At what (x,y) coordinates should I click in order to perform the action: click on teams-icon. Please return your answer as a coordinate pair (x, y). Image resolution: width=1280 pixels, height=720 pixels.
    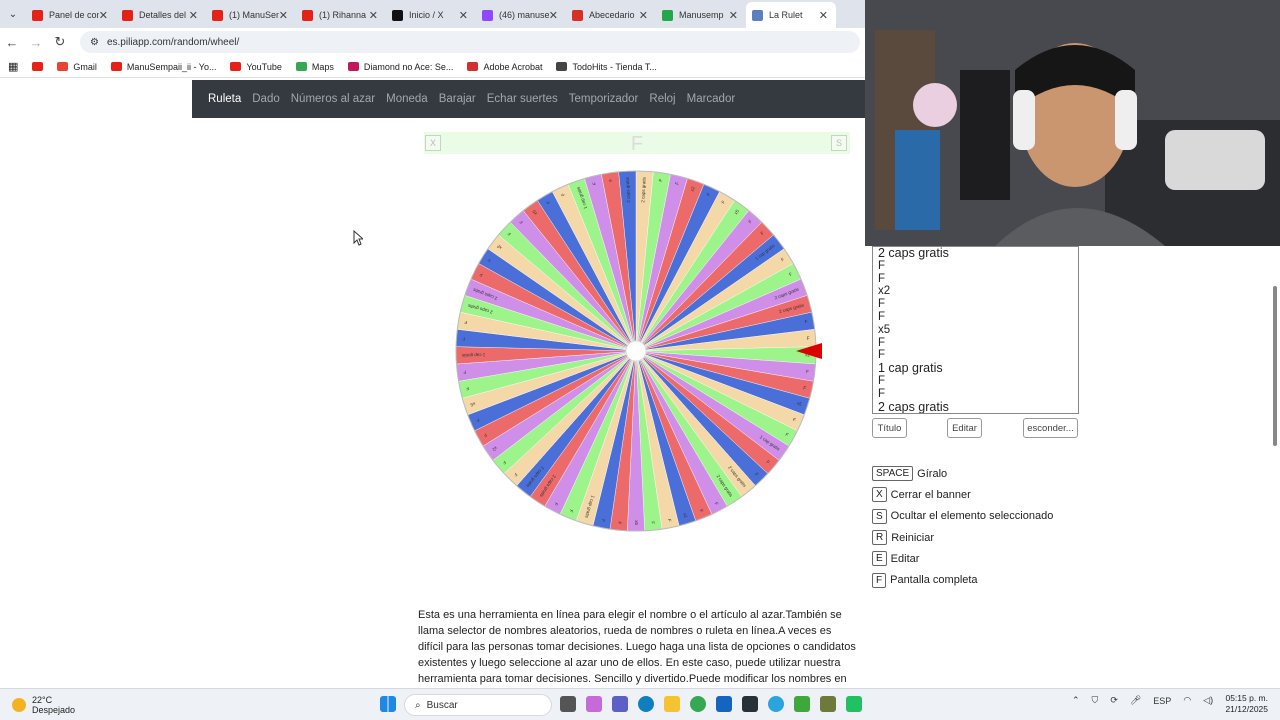
    Looking at the image, I should click on (620, 704).